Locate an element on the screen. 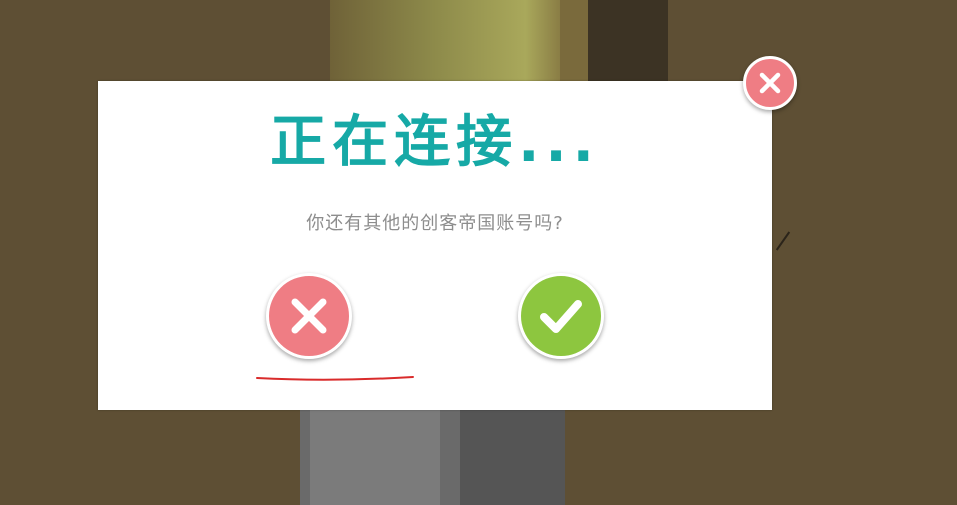  dialog-close-button is located at coordinates (770, 83).